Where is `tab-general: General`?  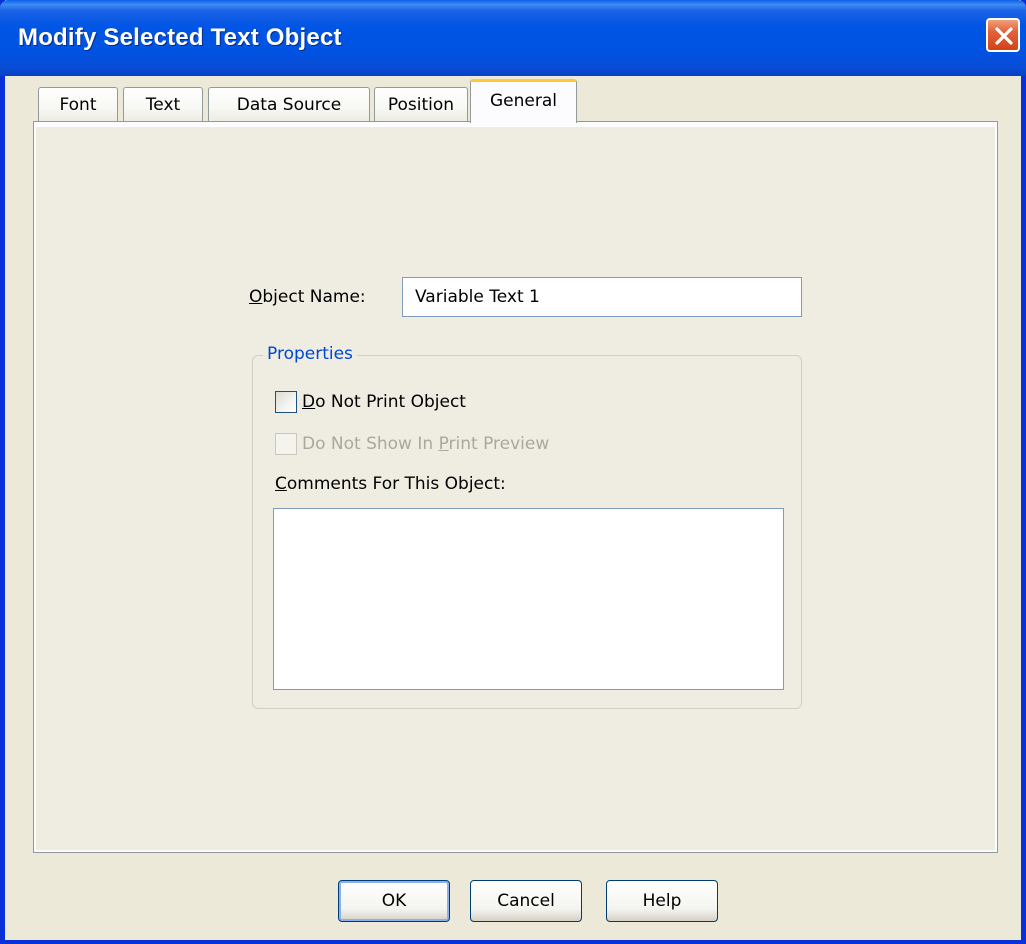
tab-general: General is located at coordinates (523, 101).